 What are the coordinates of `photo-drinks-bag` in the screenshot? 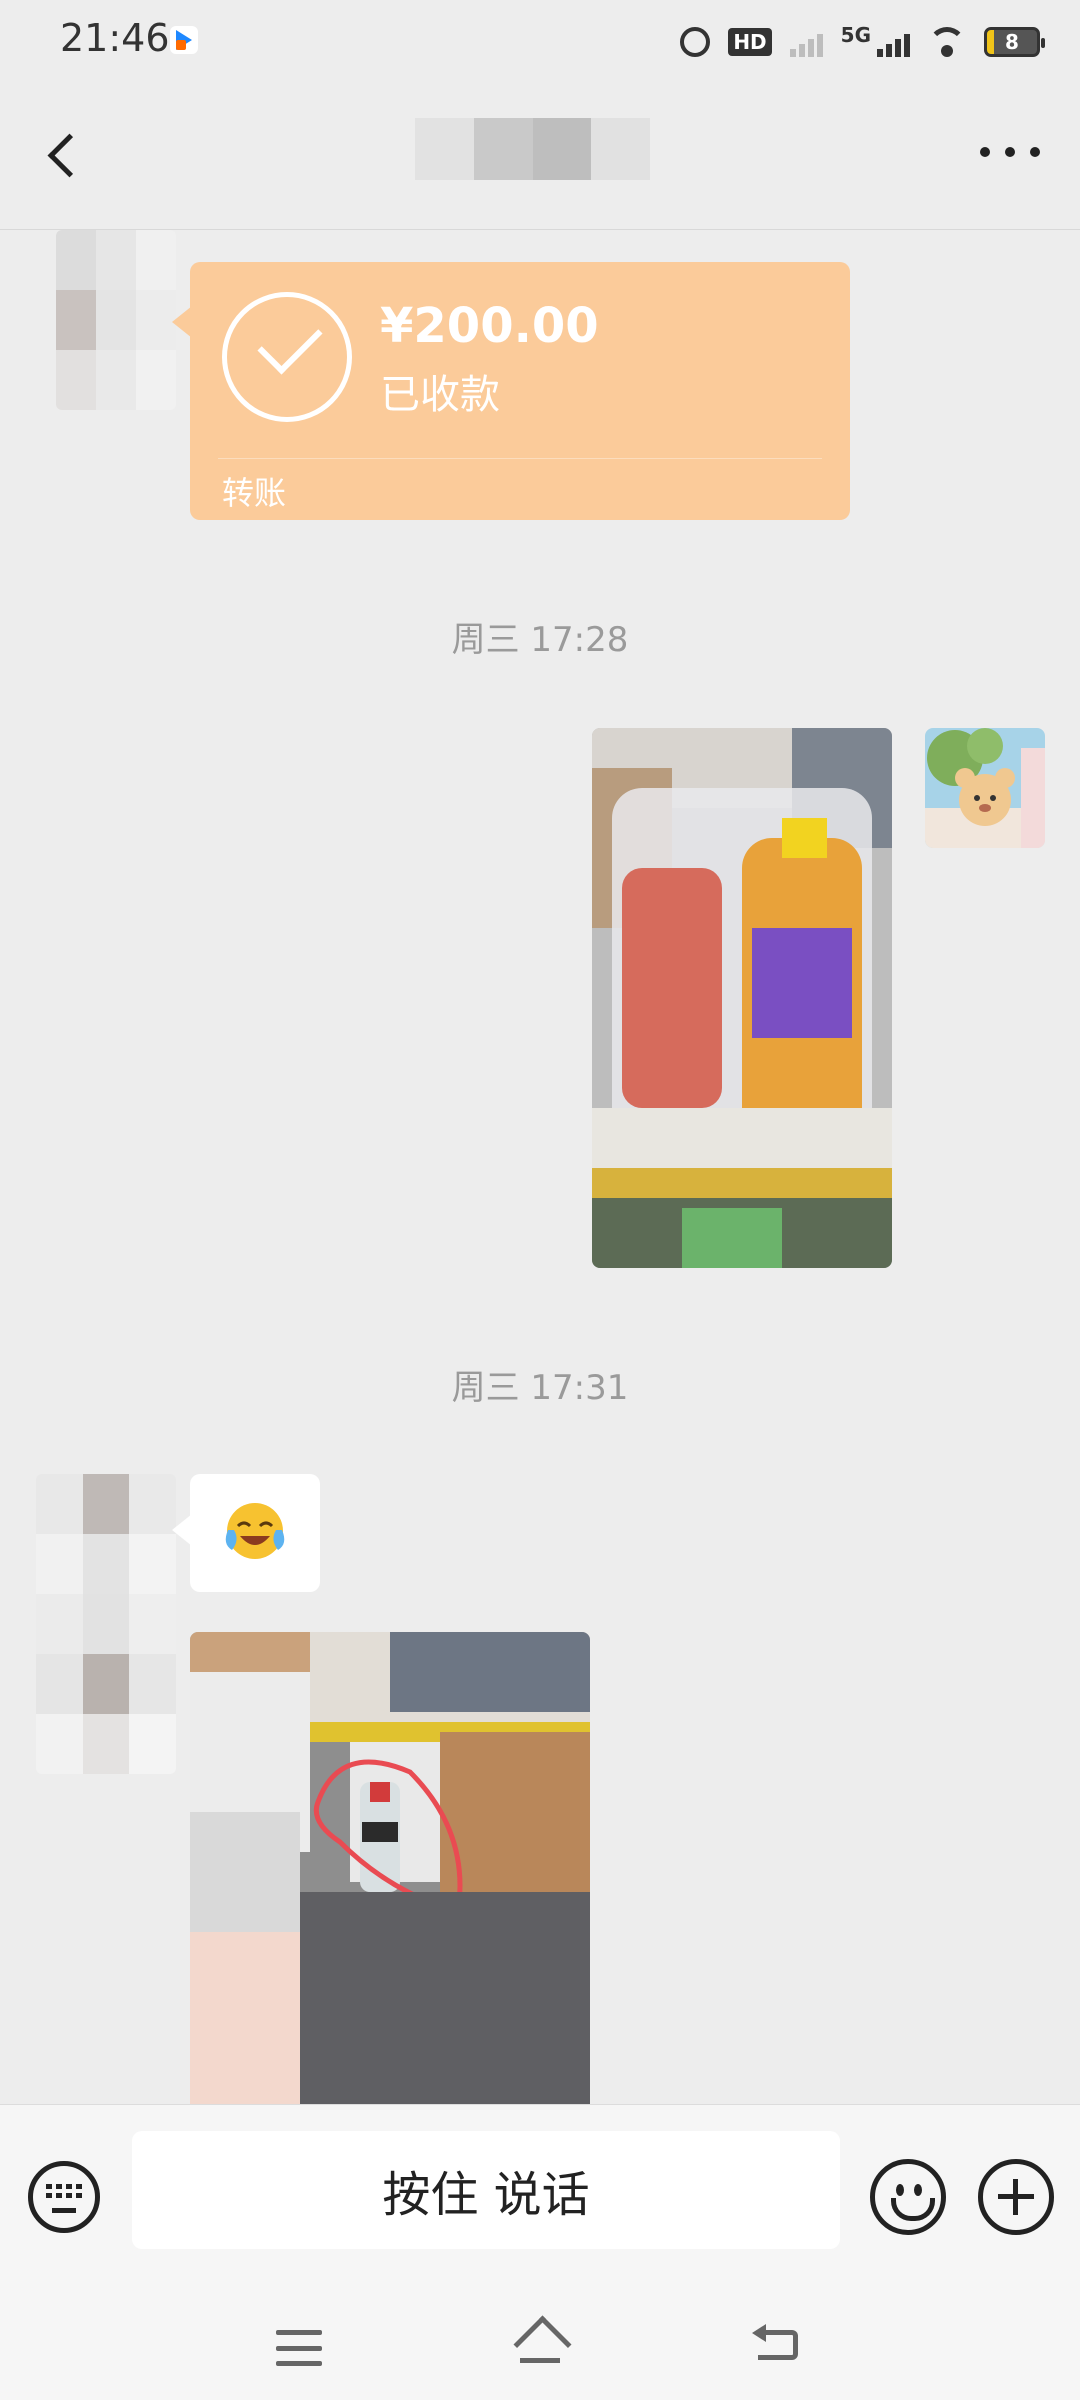 It's located at (742, 998).